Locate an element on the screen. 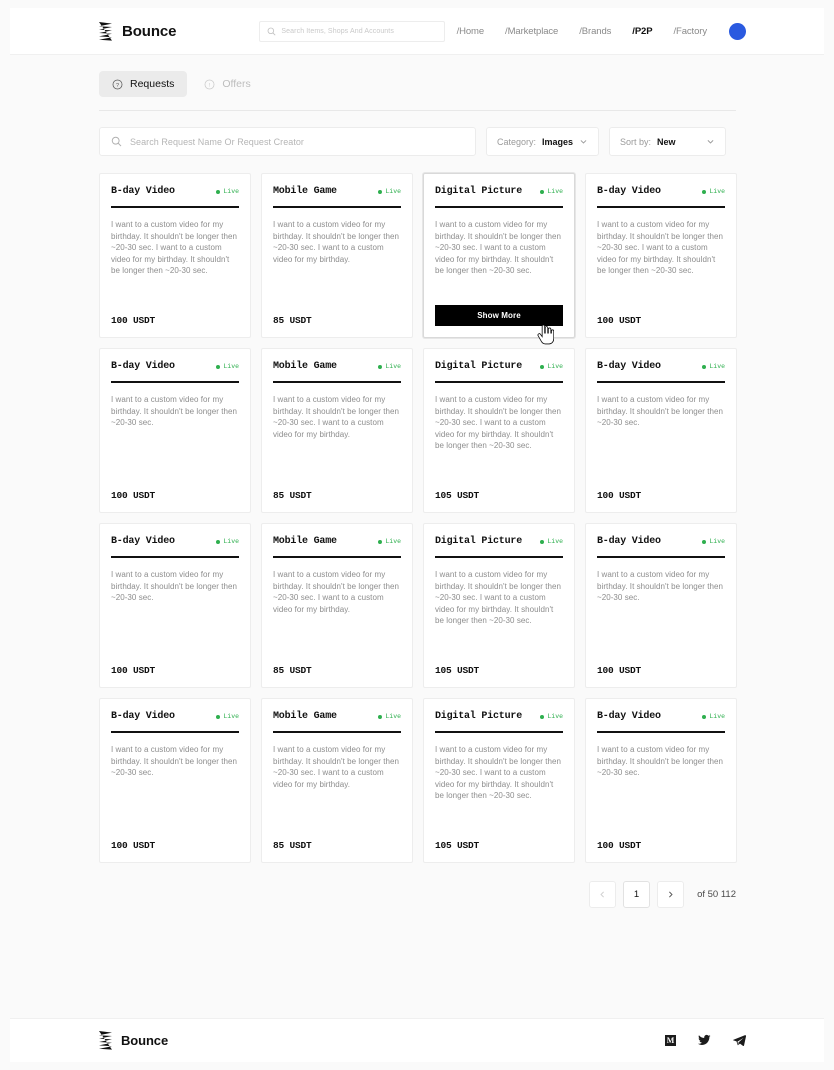 This screenshot has height=1070, width=834. category-select: Category: Images is located at coordinates (542, 141).